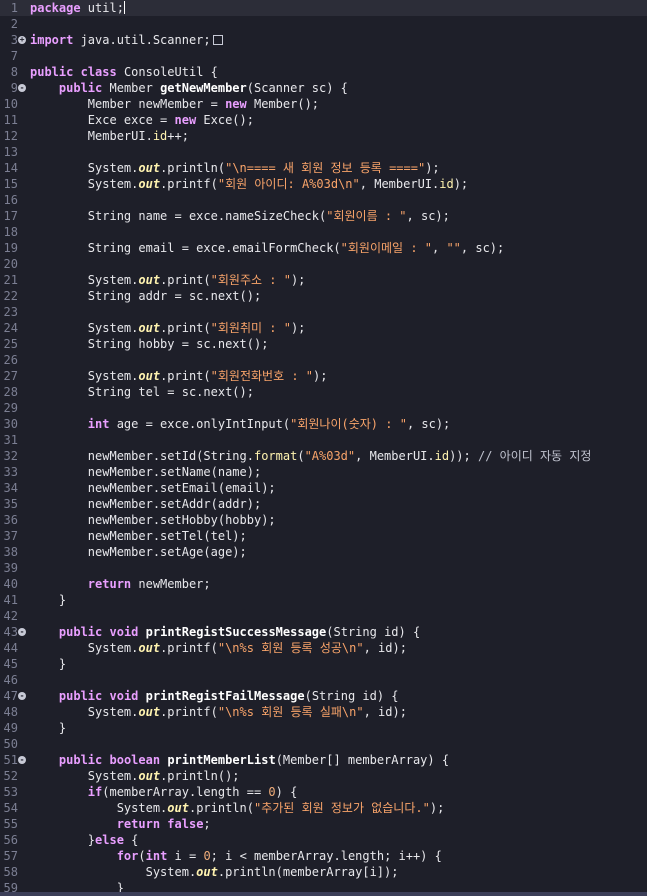  I want to click on code-line: 50, so click(323, 744).